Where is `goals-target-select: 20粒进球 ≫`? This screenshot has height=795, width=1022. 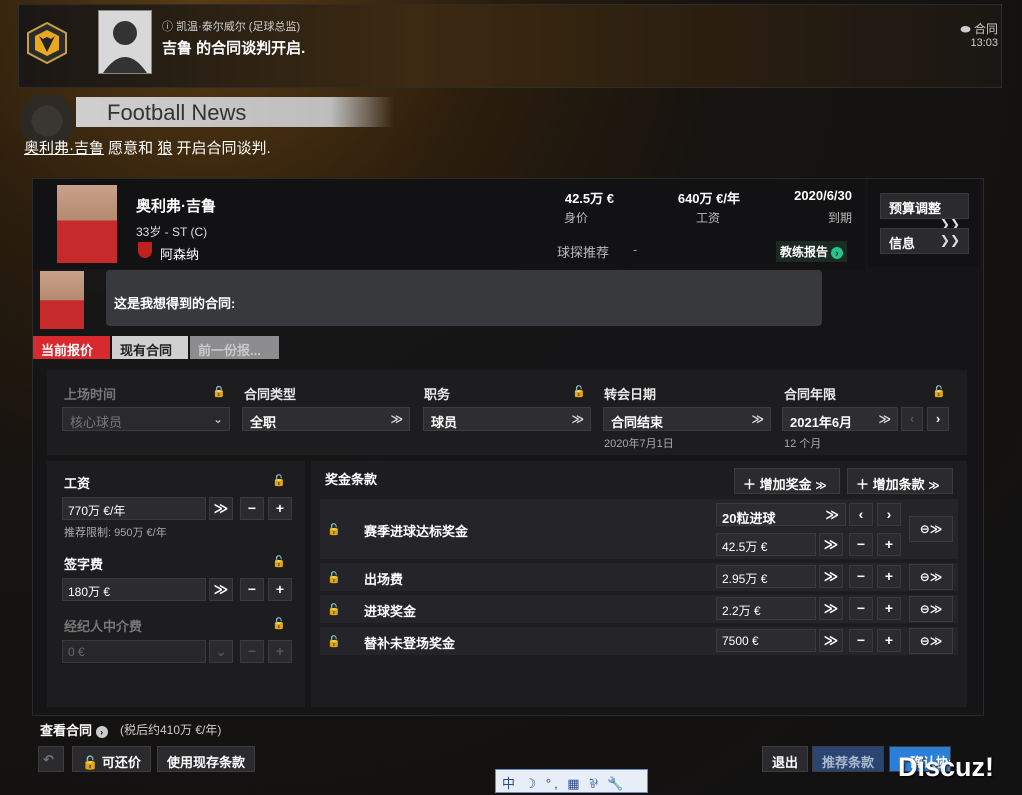
goals-target-select: 20粒进球 ≫ is located at coordinates (781, 514).